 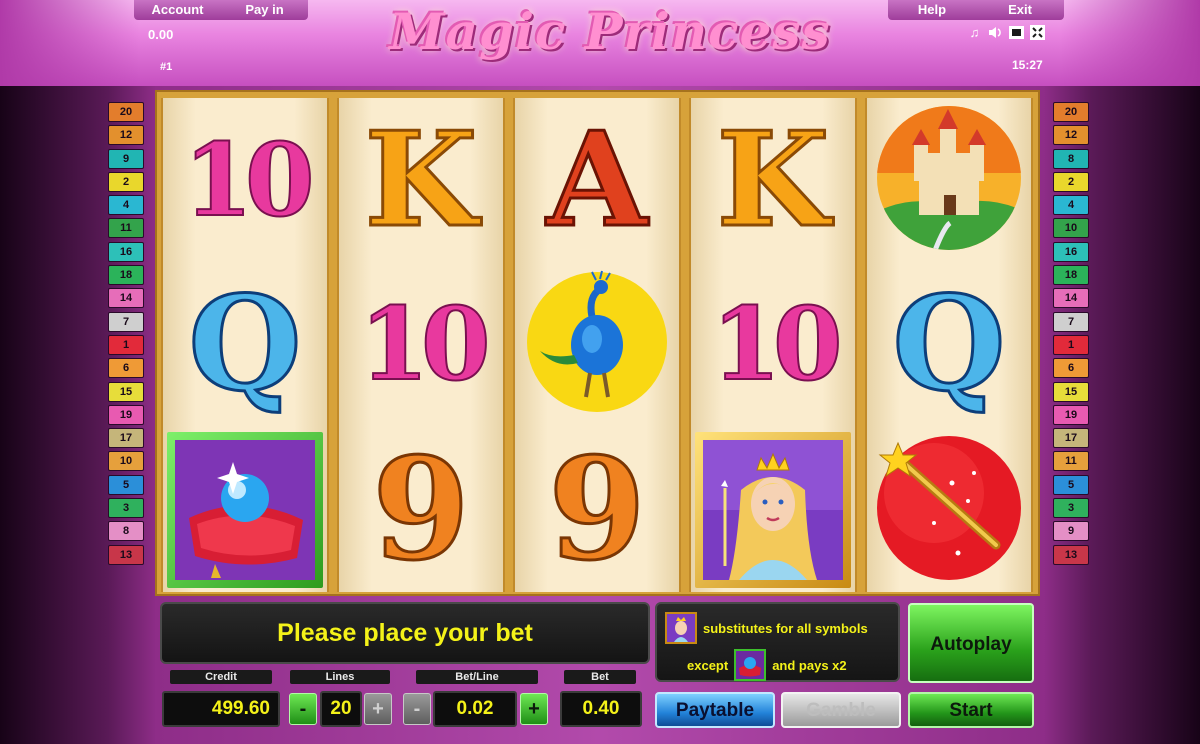 I want to click on symbol-princess-wild, so click(x=773, y=510).